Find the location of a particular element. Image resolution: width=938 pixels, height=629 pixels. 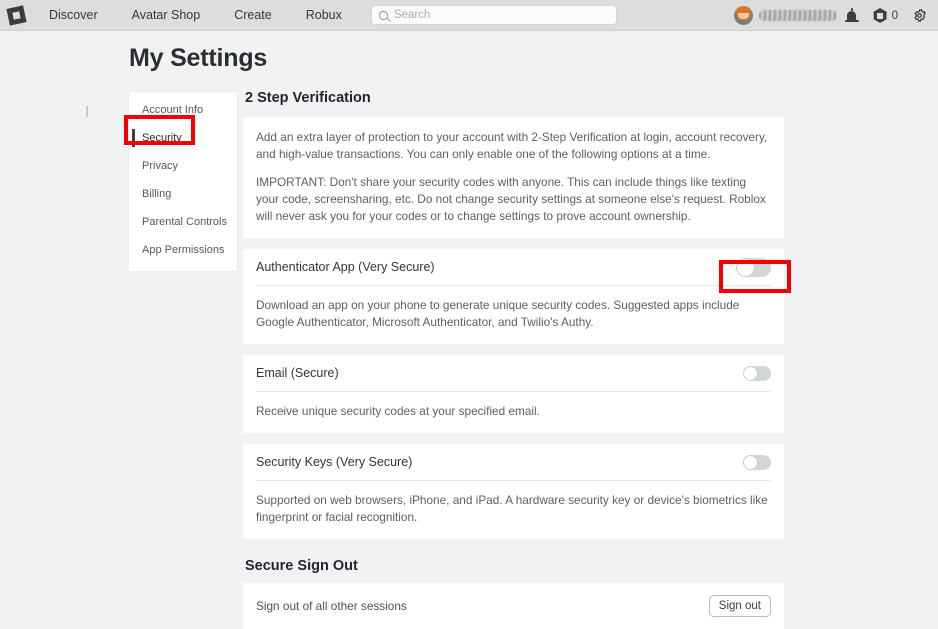

search-input is located at coordinates (498, 15).